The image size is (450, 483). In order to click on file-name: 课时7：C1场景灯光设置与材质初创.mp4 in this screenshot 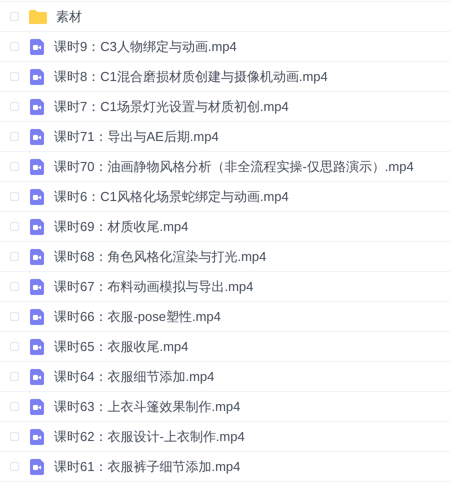, I will do `click(171, 106)`.